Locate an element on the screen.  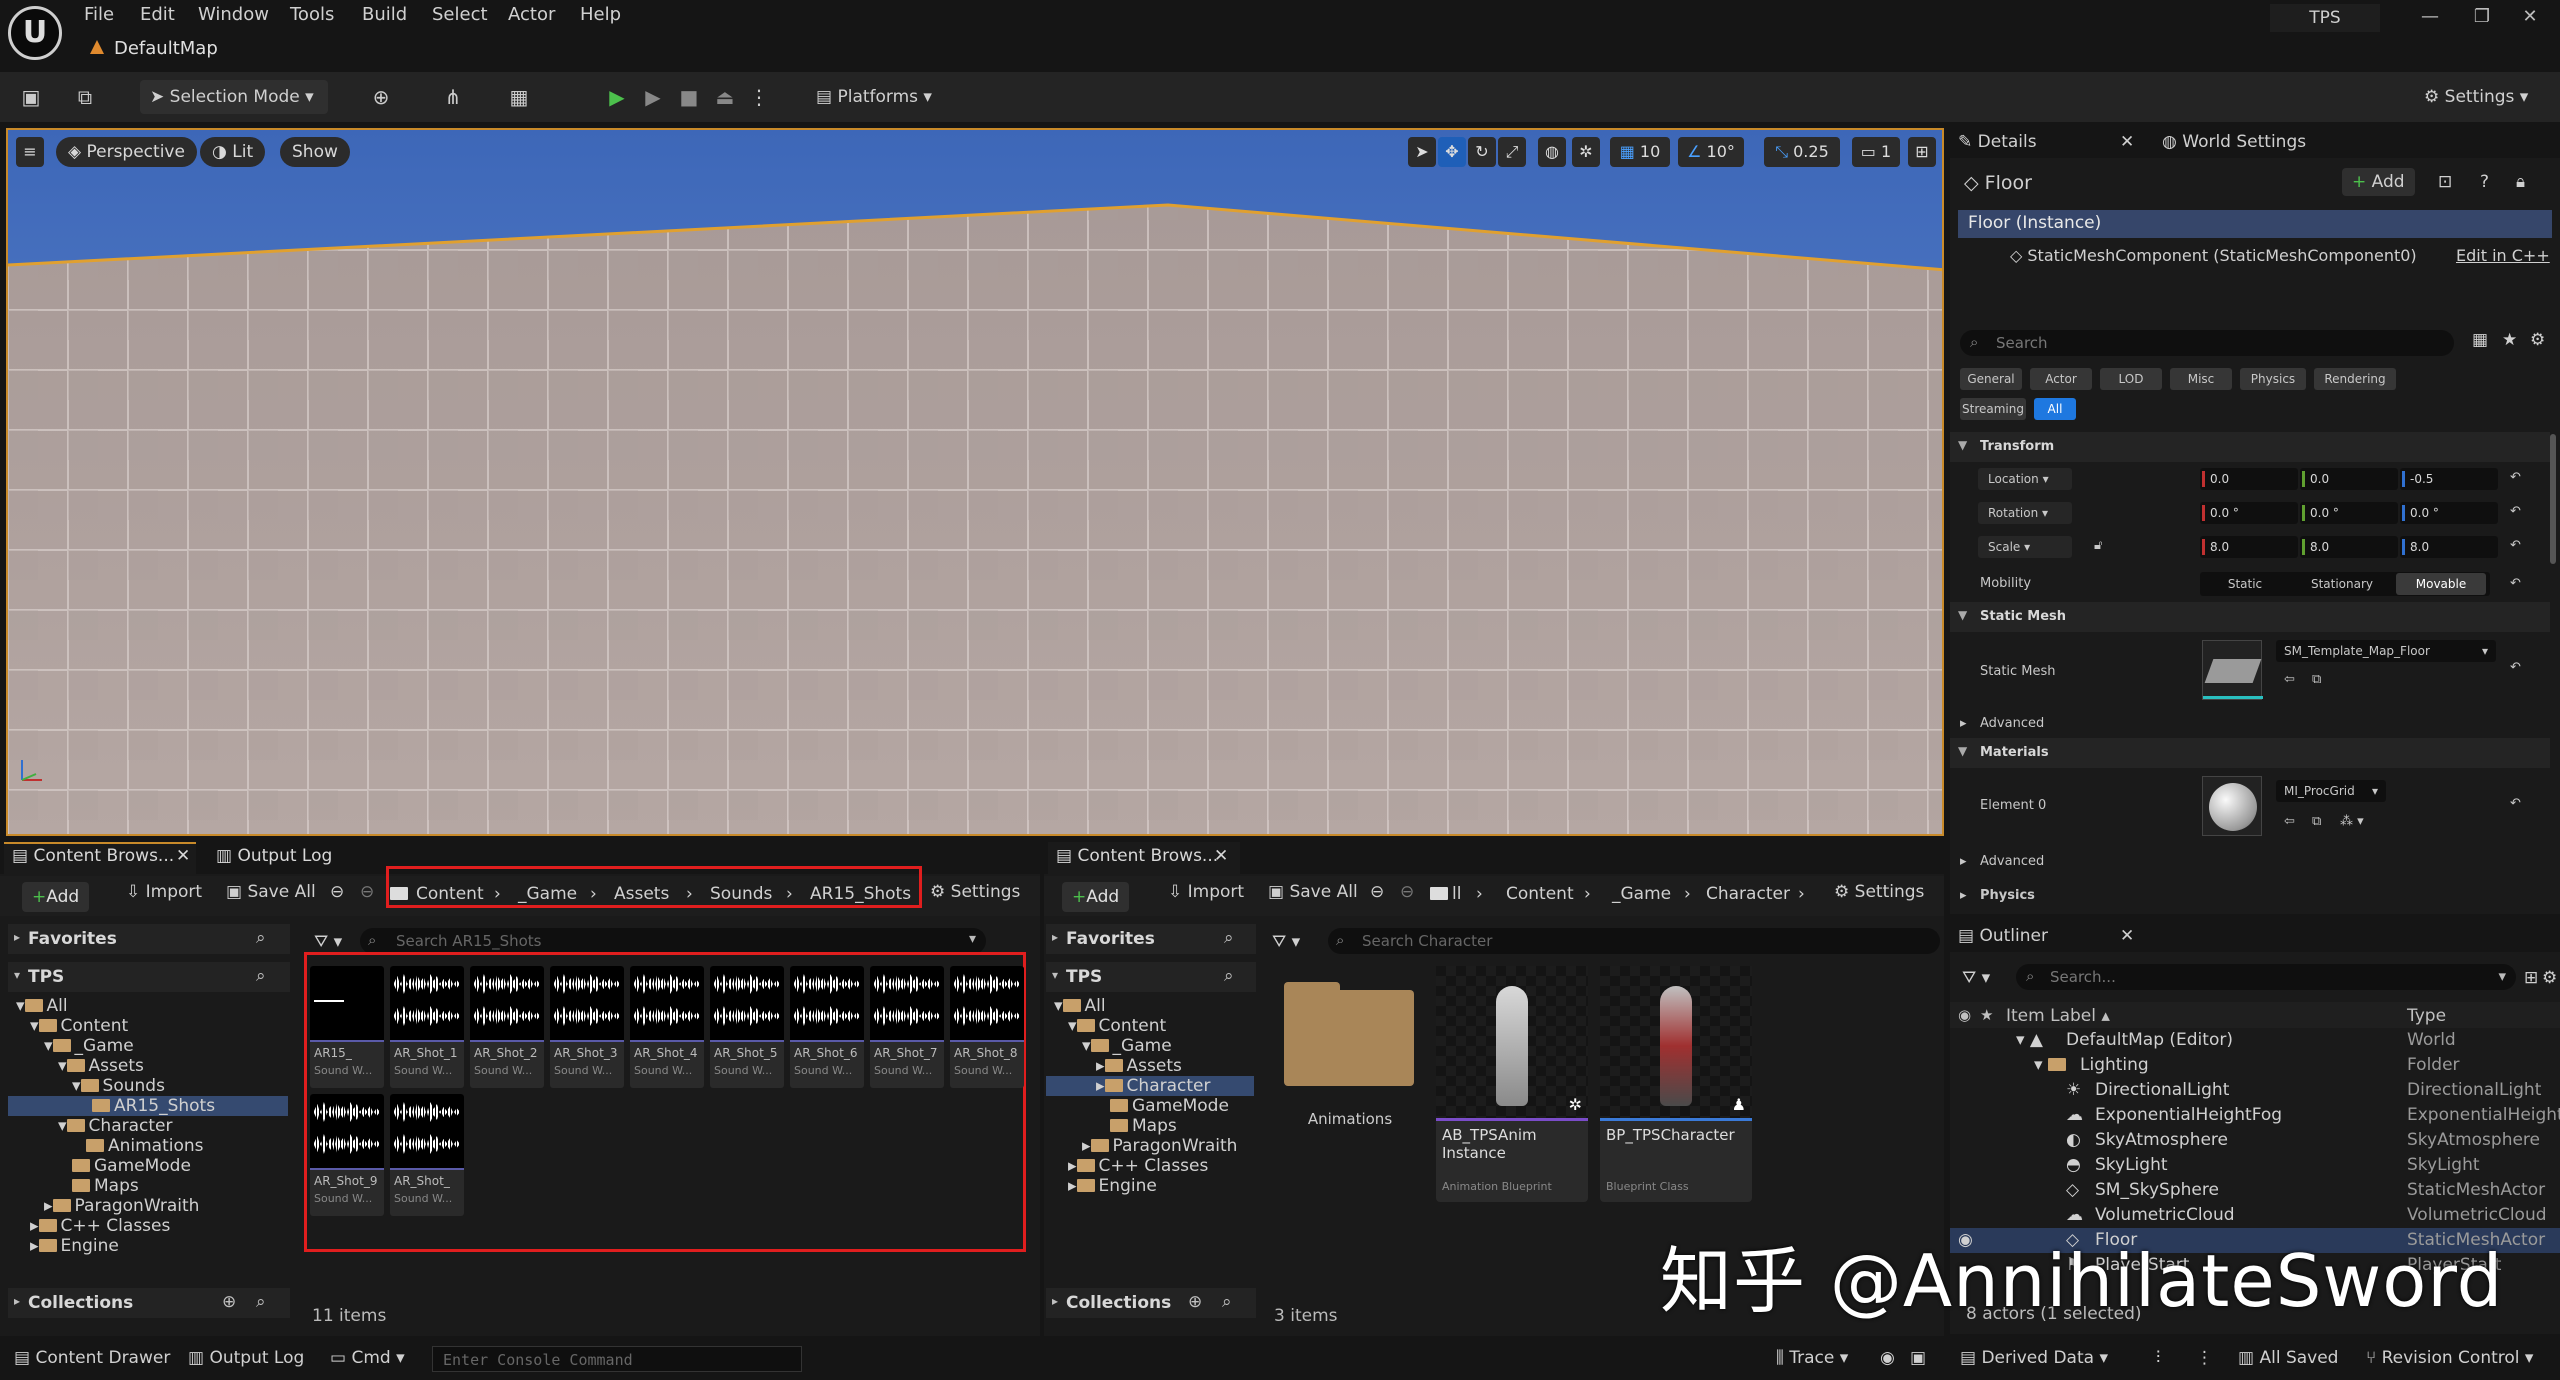
outliner-filter-icon: ⛛ ▾ is located at coordinates (1976, 978).